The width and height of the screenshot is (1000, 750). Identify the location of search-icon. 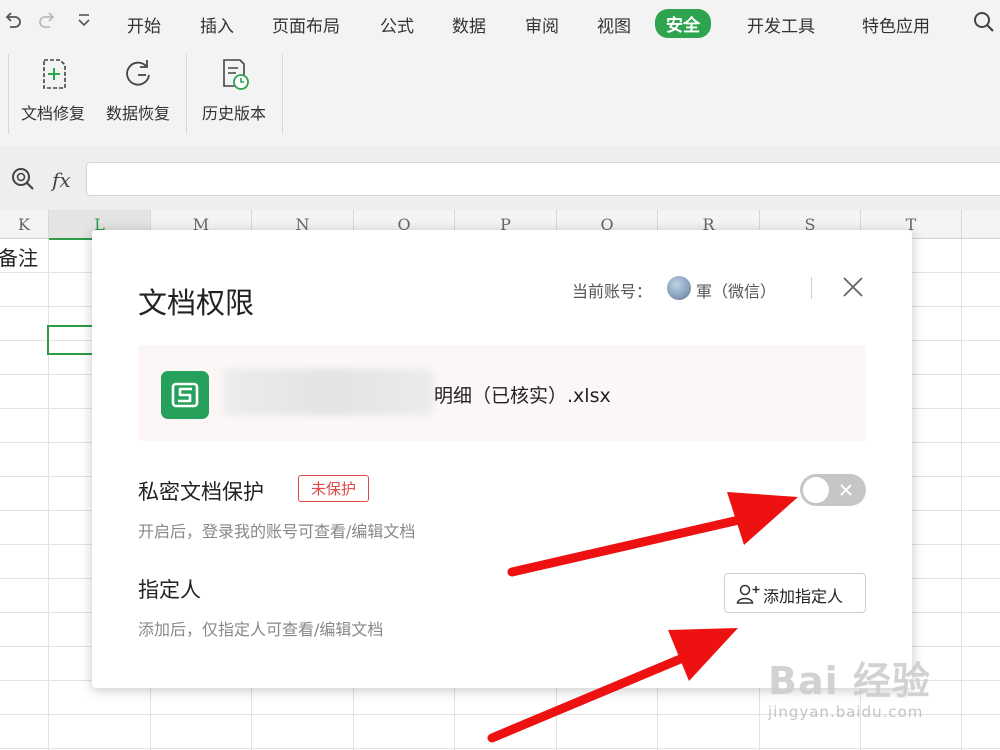
(984, 24).